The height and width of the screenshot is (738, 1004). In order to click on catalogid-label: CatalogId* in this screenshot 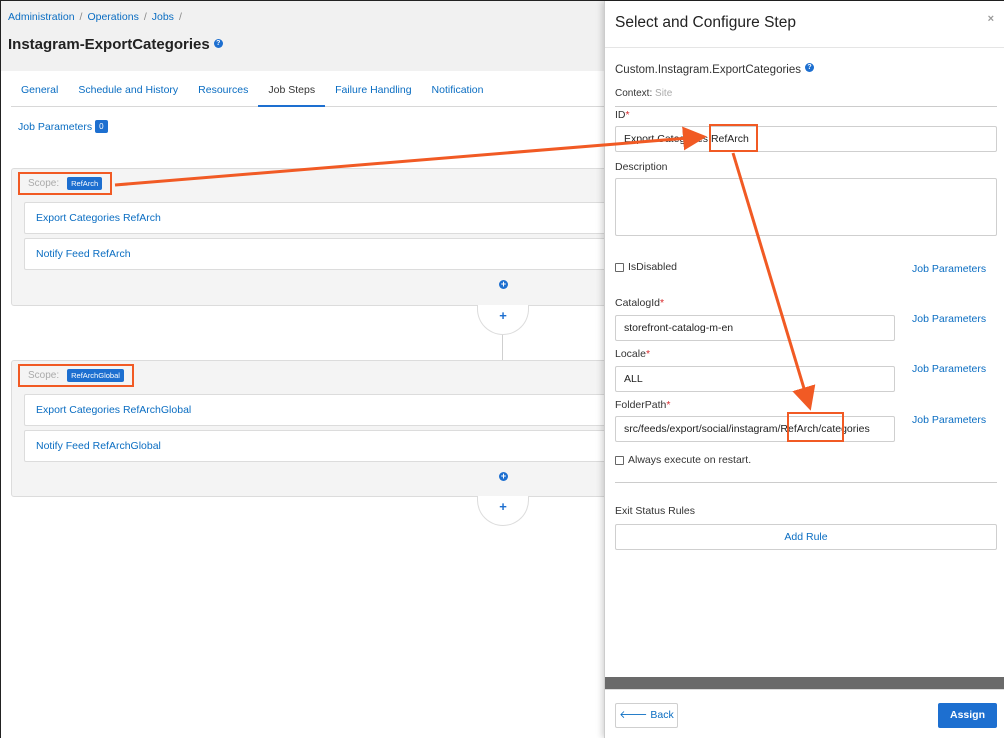, I will do `click(639, 303)`.